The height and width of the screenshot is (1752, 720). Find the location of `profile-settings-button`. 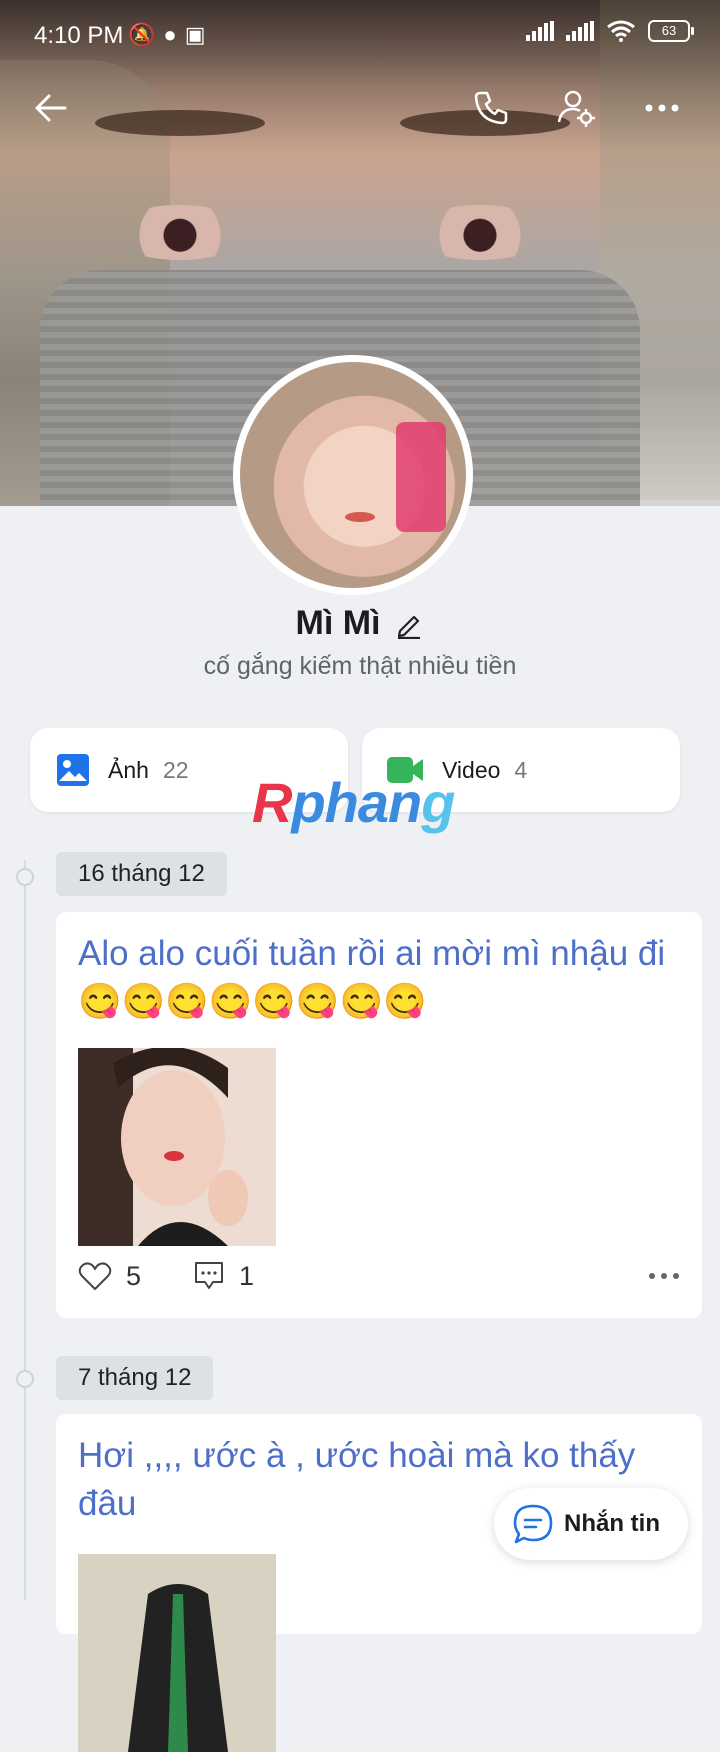

profile-settings-button is located at coordinates (576, 108).